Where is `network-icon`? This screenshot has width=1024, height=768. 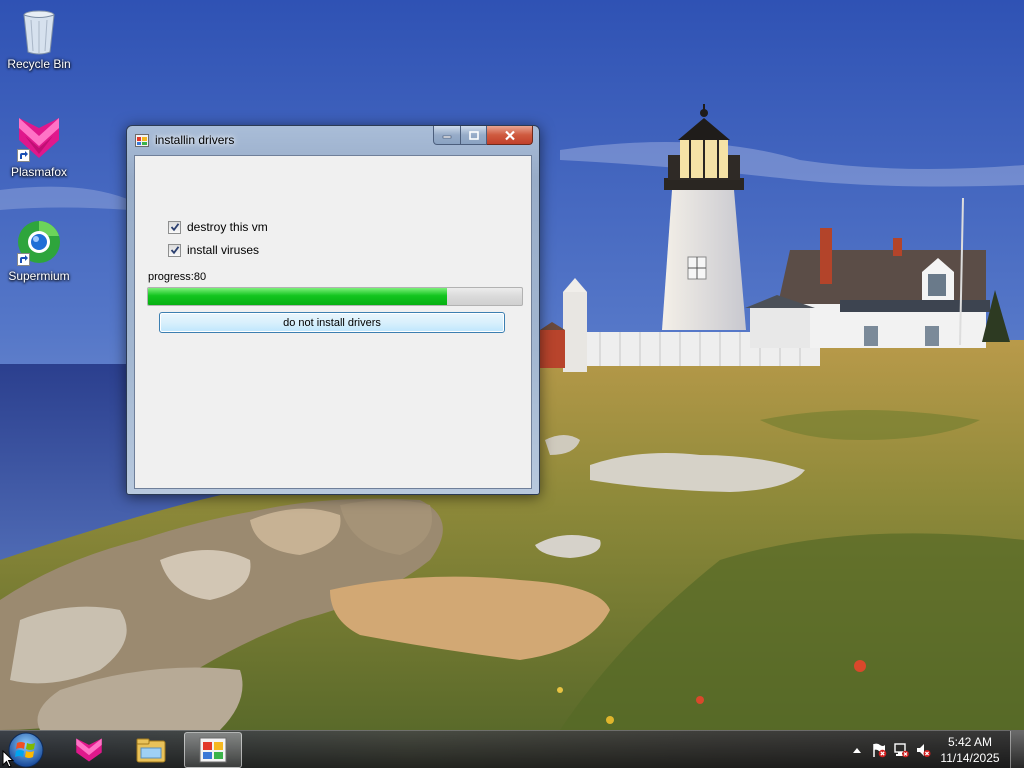 network-icon is located at coordinates (901, 750).